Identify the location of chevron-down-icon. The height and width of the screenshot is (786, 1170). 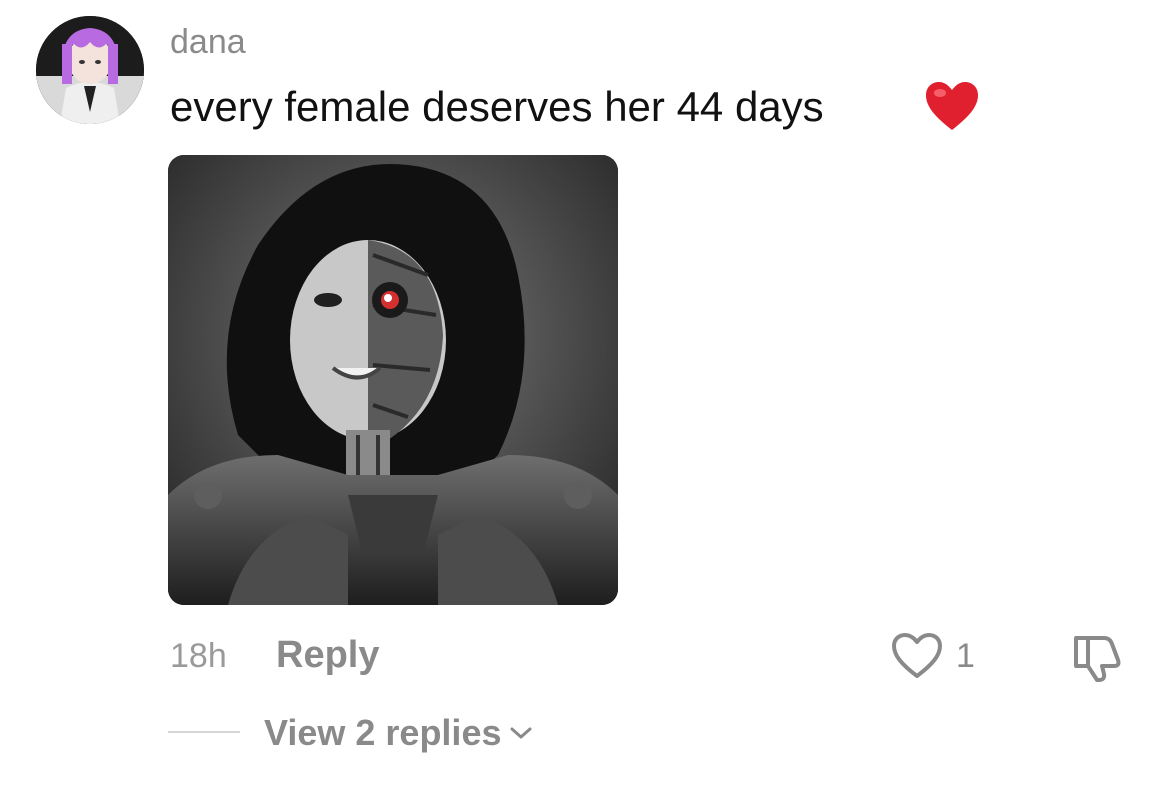
(521, 733).